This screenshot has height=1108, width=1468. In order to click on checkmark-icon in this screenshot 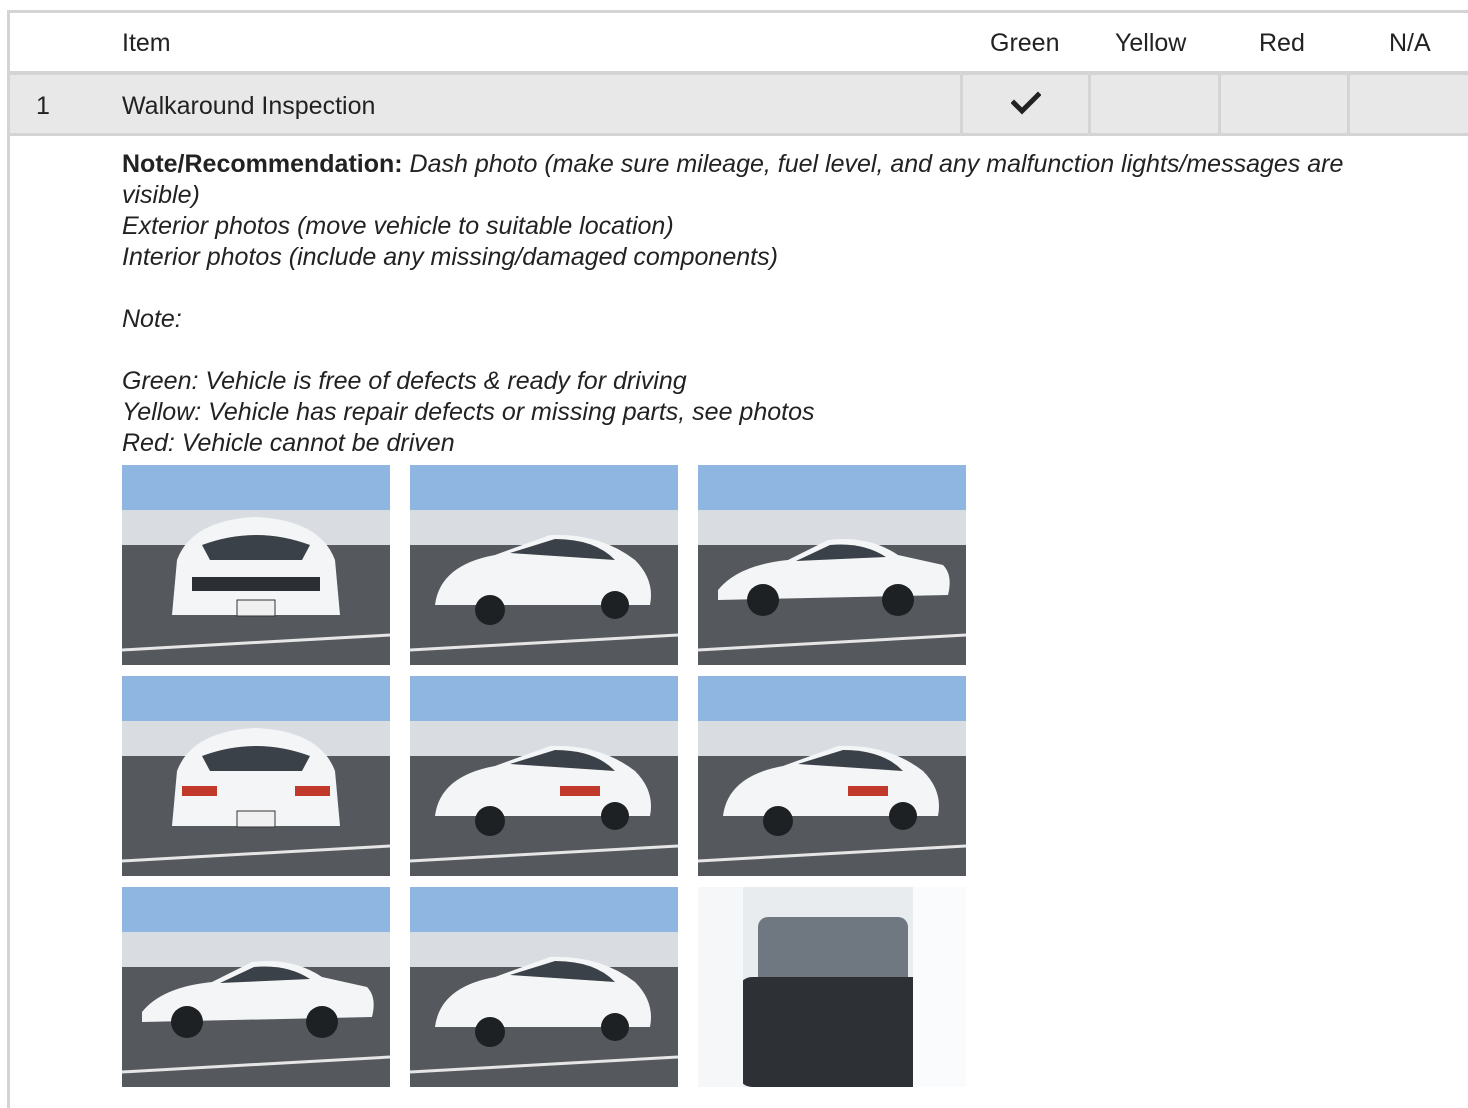, I will do `click(1026, 103)`.